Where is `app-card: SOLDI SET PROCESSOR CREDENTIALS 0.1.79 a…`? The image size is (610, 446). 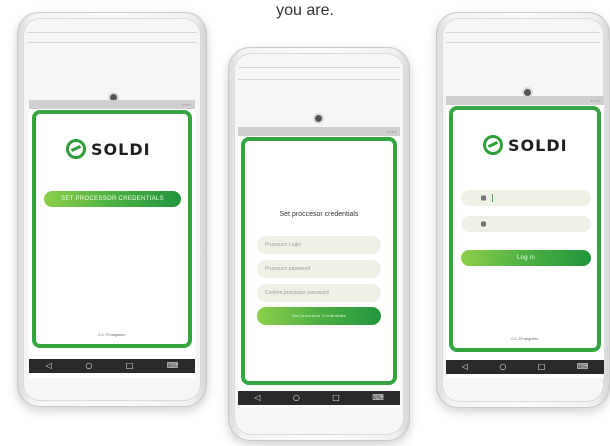 app-card: SOLDI SET PROCESSOR CREDENTIALS 0.1.79 a… is located at coordinates (112, 229).